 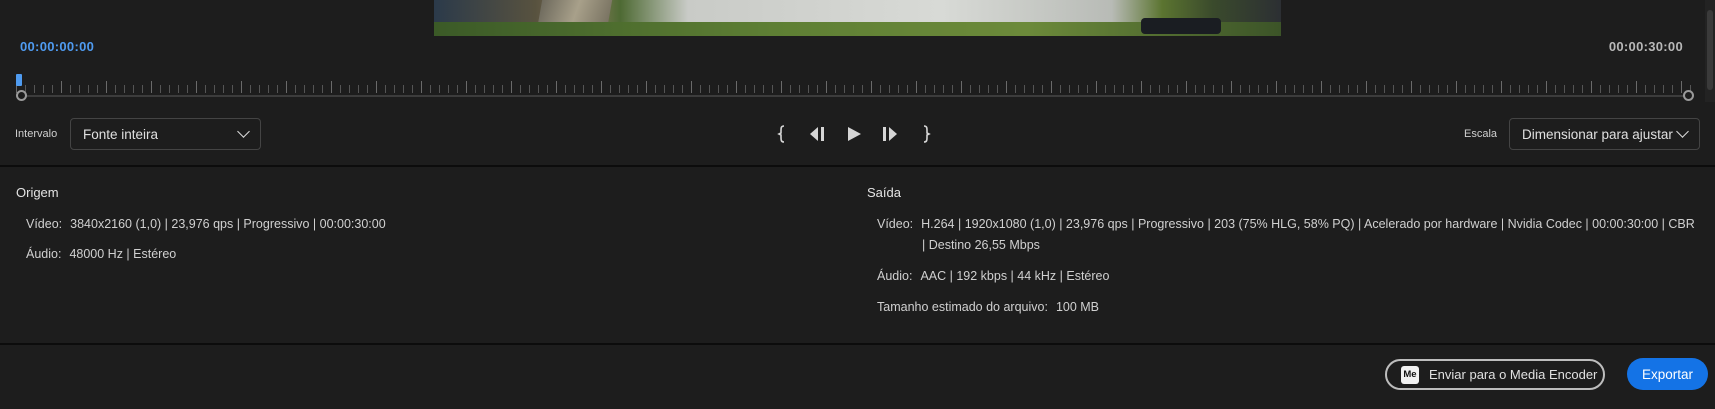 I want to click on preview-car, so click(x=1181, y=26).